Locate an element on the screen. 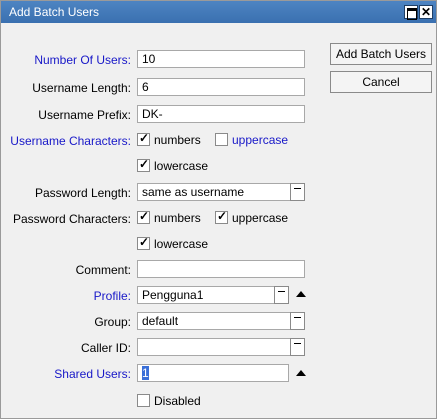 The width and height of the screenshot is (437, 419). username-prefix-input: DK- is located at coordinates (221, 114).